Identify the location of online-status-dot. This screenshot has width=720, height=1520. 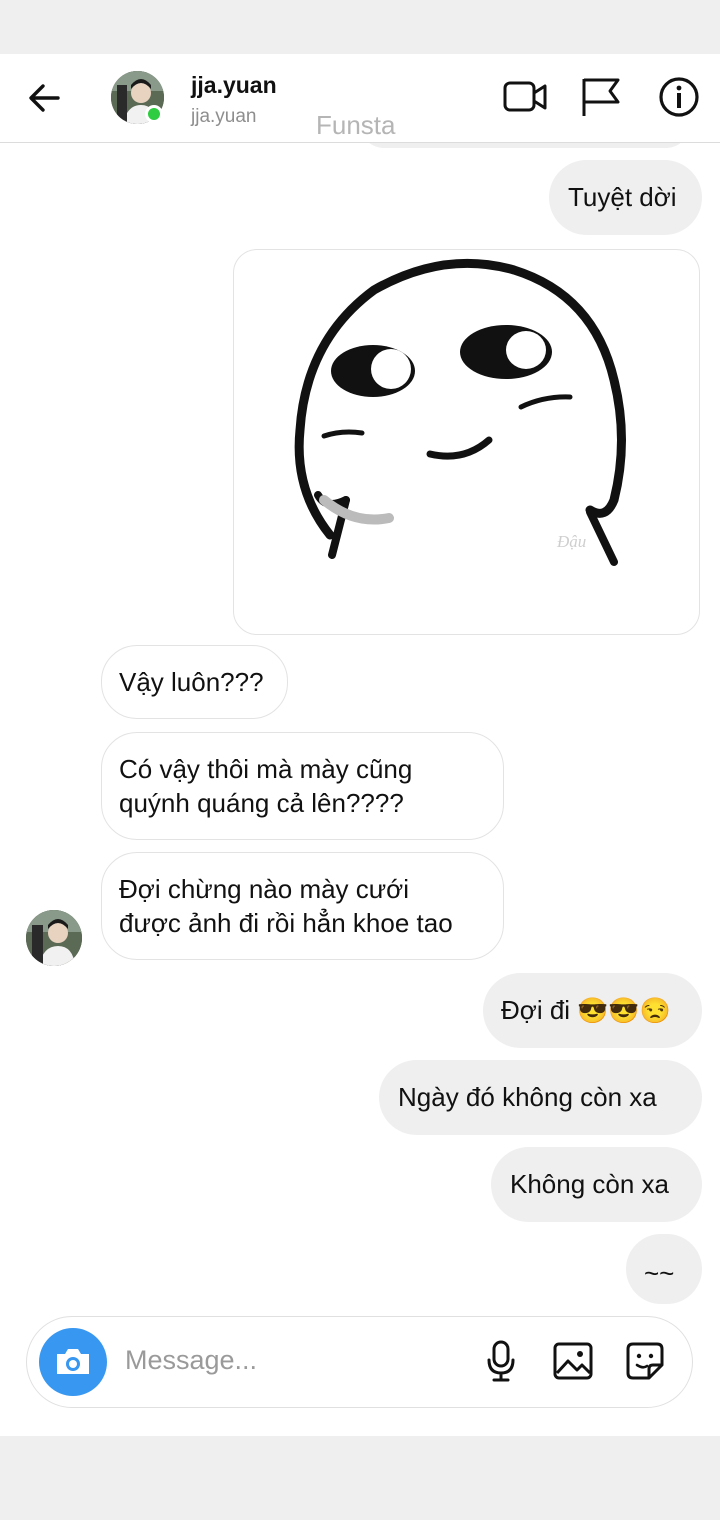
(154, 114).